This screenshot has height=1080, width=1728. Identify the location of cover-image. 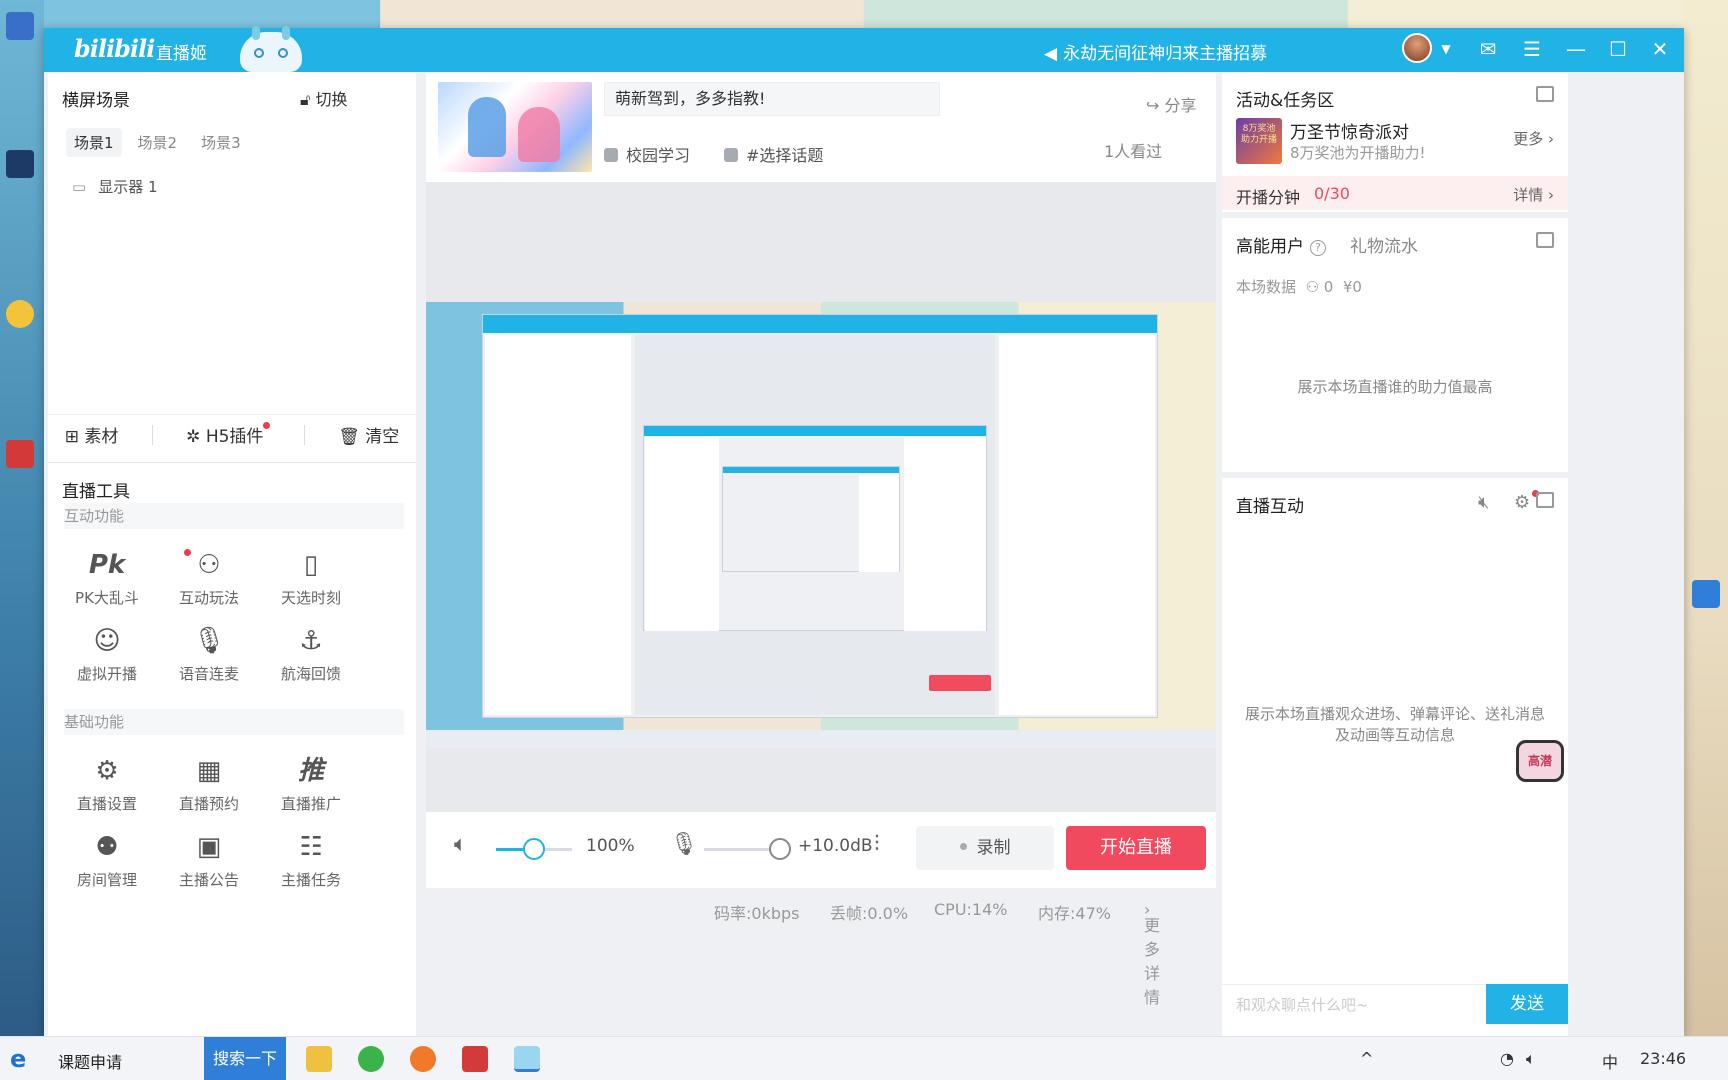
(515, 127).